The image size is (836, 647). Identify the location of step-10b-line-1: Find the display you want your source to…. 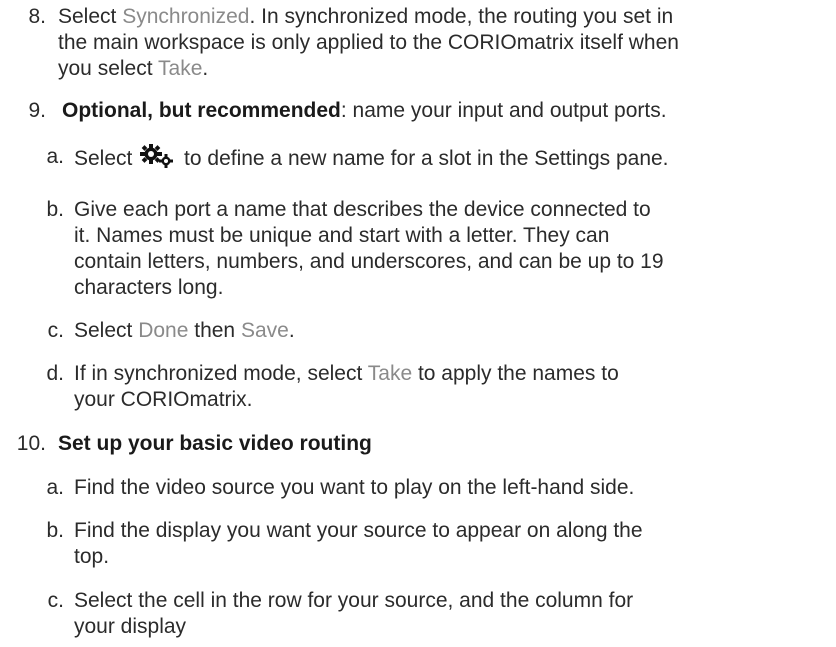
(358, 530).